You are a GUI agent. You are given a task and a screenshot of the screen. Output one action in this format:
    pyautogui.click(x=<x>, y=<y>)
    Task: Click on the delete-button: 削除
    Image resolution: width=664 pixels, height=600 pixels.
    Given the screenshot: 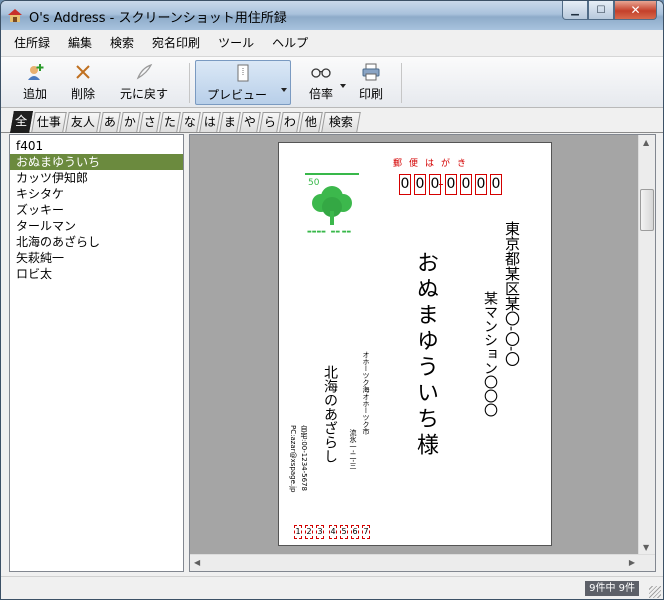 What is the action you would take?
    pyautogui.click(x=83, y=82)
    